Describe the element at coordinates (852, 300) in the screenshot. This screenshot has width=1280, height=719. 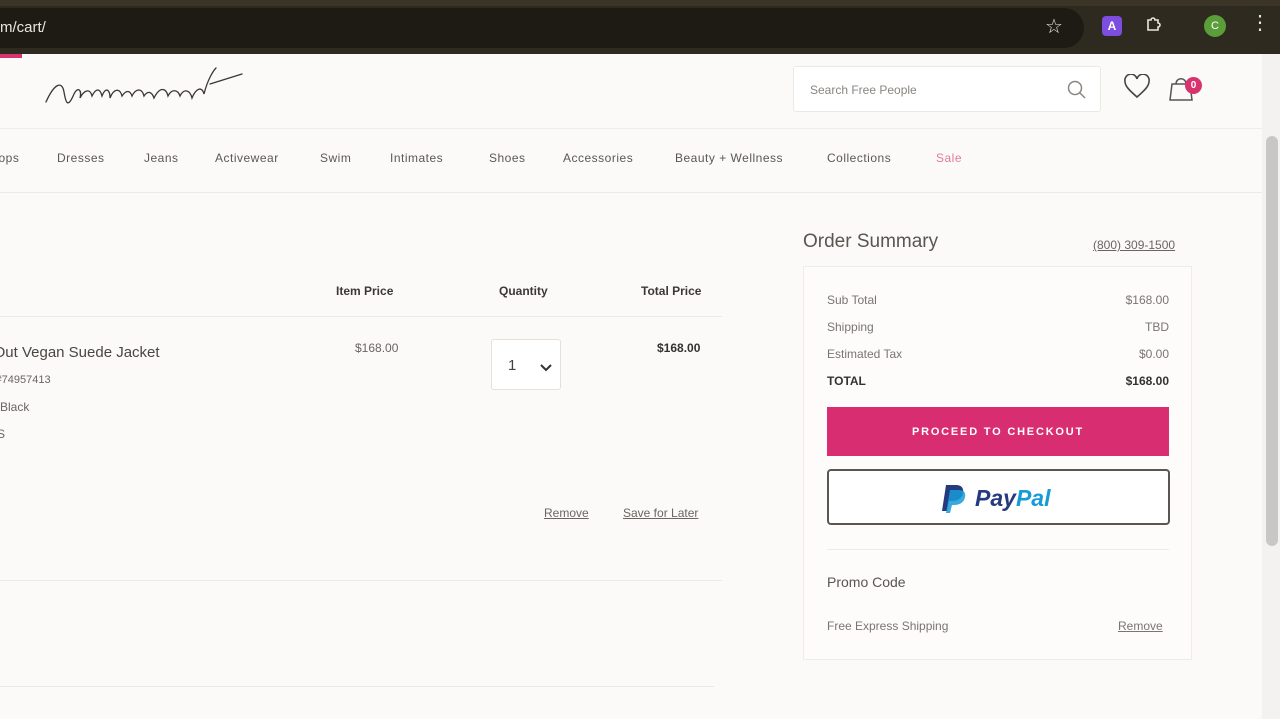
I see `subtotal-label: Sub Total` at that location.